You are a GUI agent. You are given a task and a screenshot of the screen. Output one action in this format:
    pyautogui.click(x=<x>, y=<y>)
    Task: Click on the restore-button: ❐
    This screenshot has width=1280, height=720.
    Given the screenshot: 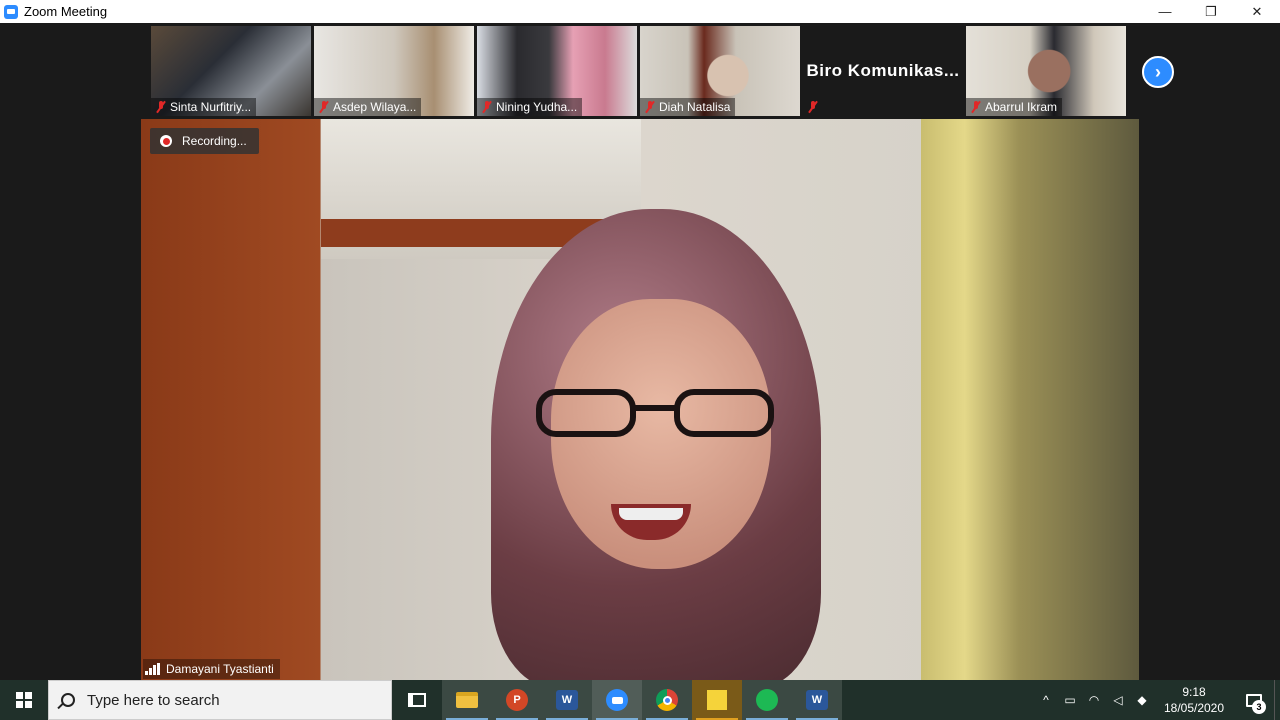 What is the action you would take?
    pyautogui.click(x=1211, y=11)
    